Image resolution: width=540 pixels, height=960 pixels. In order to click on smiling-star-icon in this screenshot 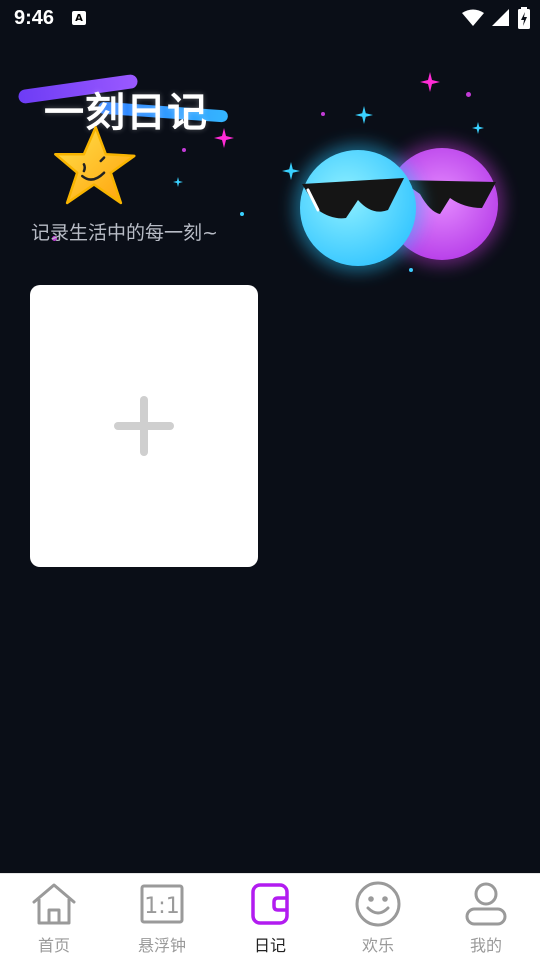, I will do `click(95, 165)`.